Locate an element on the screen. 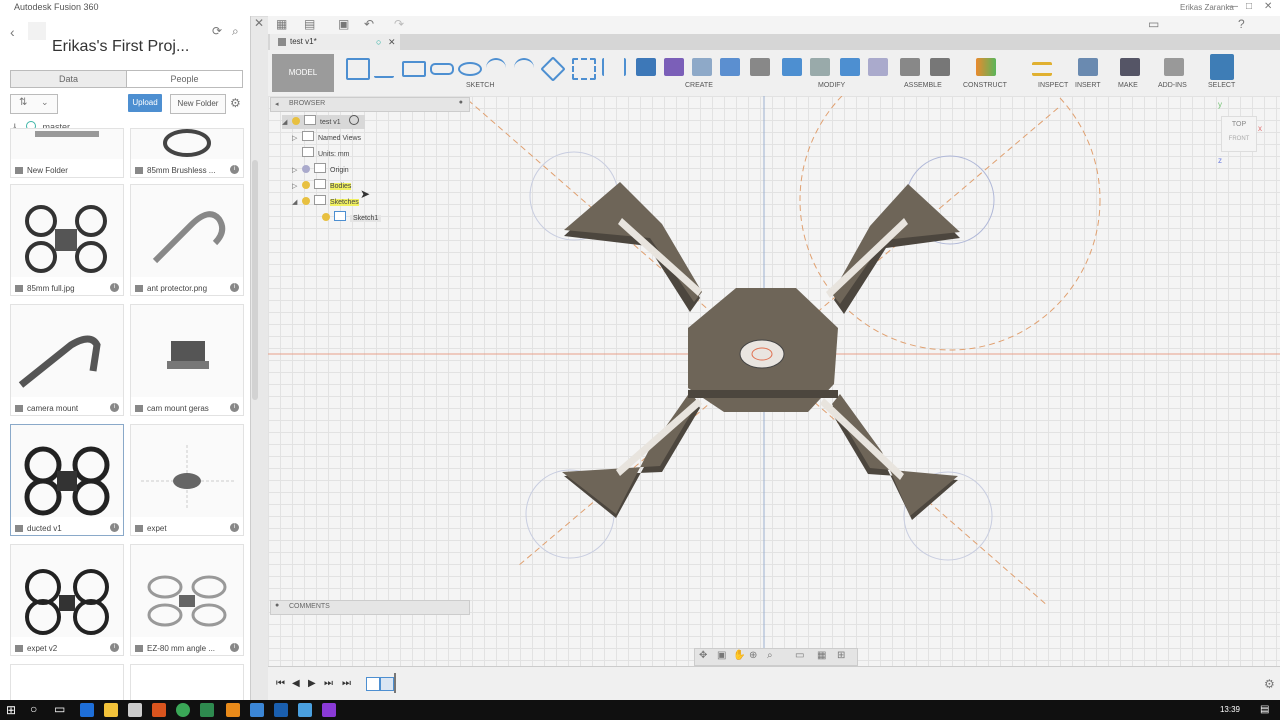  tab-data: Data is located at coordinates (68, 79).